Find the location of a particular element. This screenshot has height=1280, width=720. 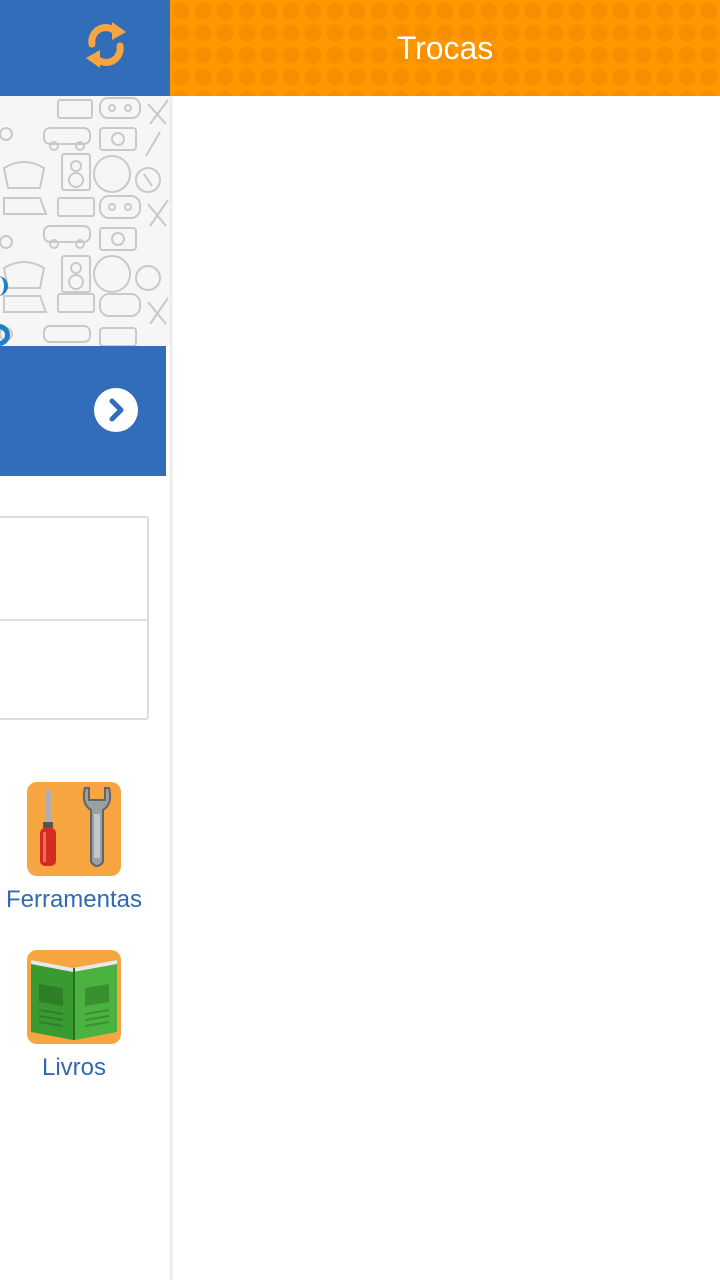

page-title: Trocas is located at coordinates (445, 48).